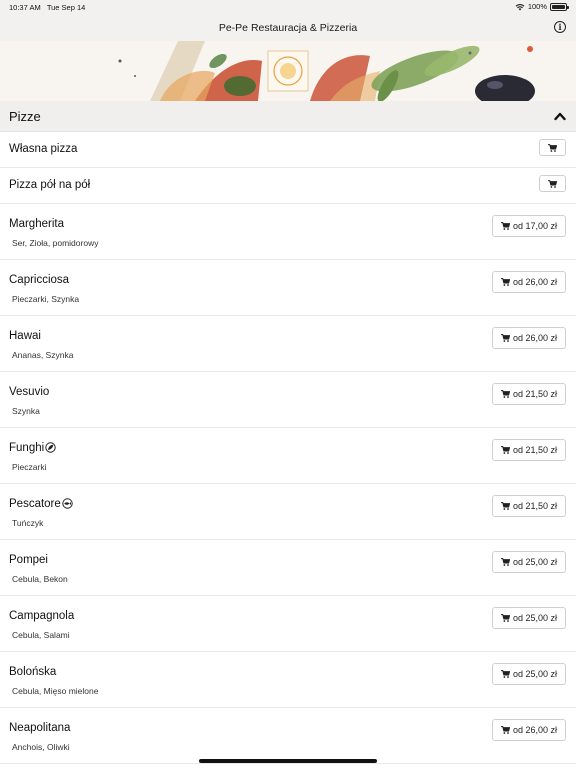 The image size is (576, 768). Describe the element at coordinates (288, 344) in the screenshot. I see `list-item: Hawai Ananas, Szynka od 26,00 zł` at that location.